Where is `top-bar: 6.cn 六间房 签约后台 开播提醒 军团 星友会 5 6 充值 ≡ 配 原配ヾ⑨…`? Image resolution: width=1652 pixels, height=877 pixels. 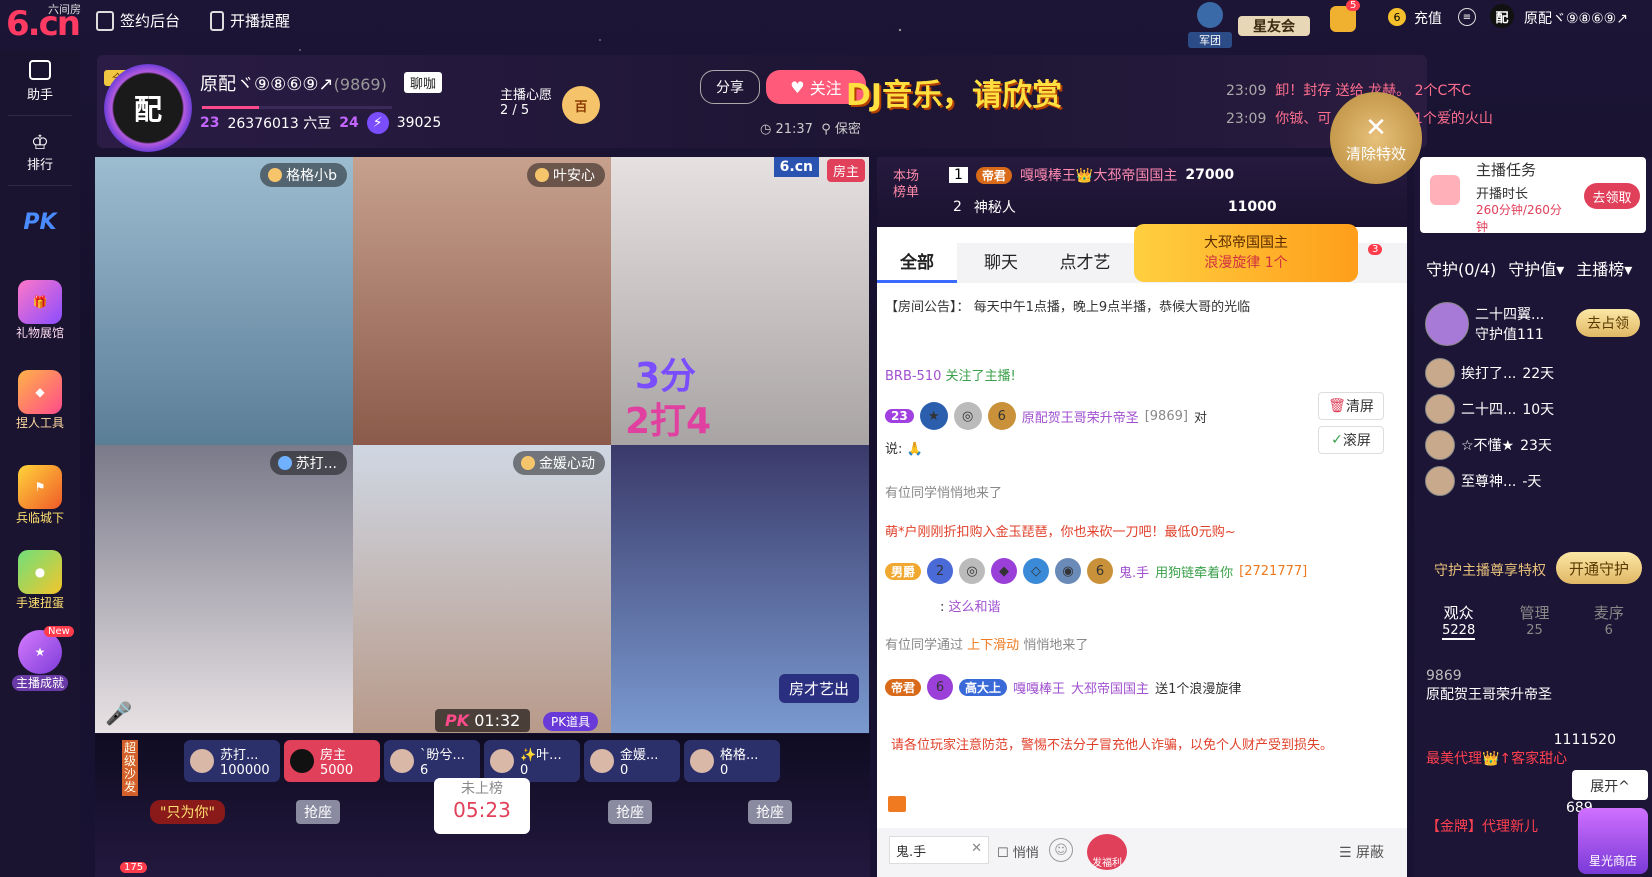
top-bar: 6.cn 六间房 签约后台 开播提醒 军团 星友会 5 6 充值 ≡ 配 原配ヾ⑨… is located at coordinates (826, 25).